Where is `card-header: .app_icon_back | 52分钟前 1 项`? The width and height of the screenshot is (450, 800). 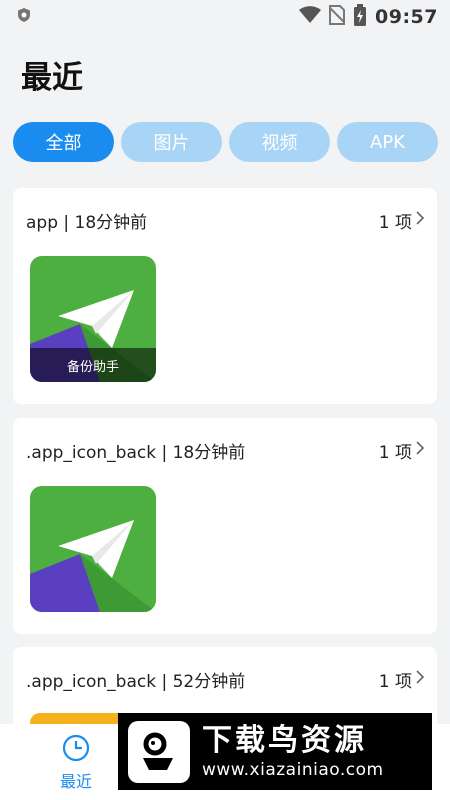 card-header: .app_icon_back | 52分钟前 1 项 is located at coordinates (225, 679).